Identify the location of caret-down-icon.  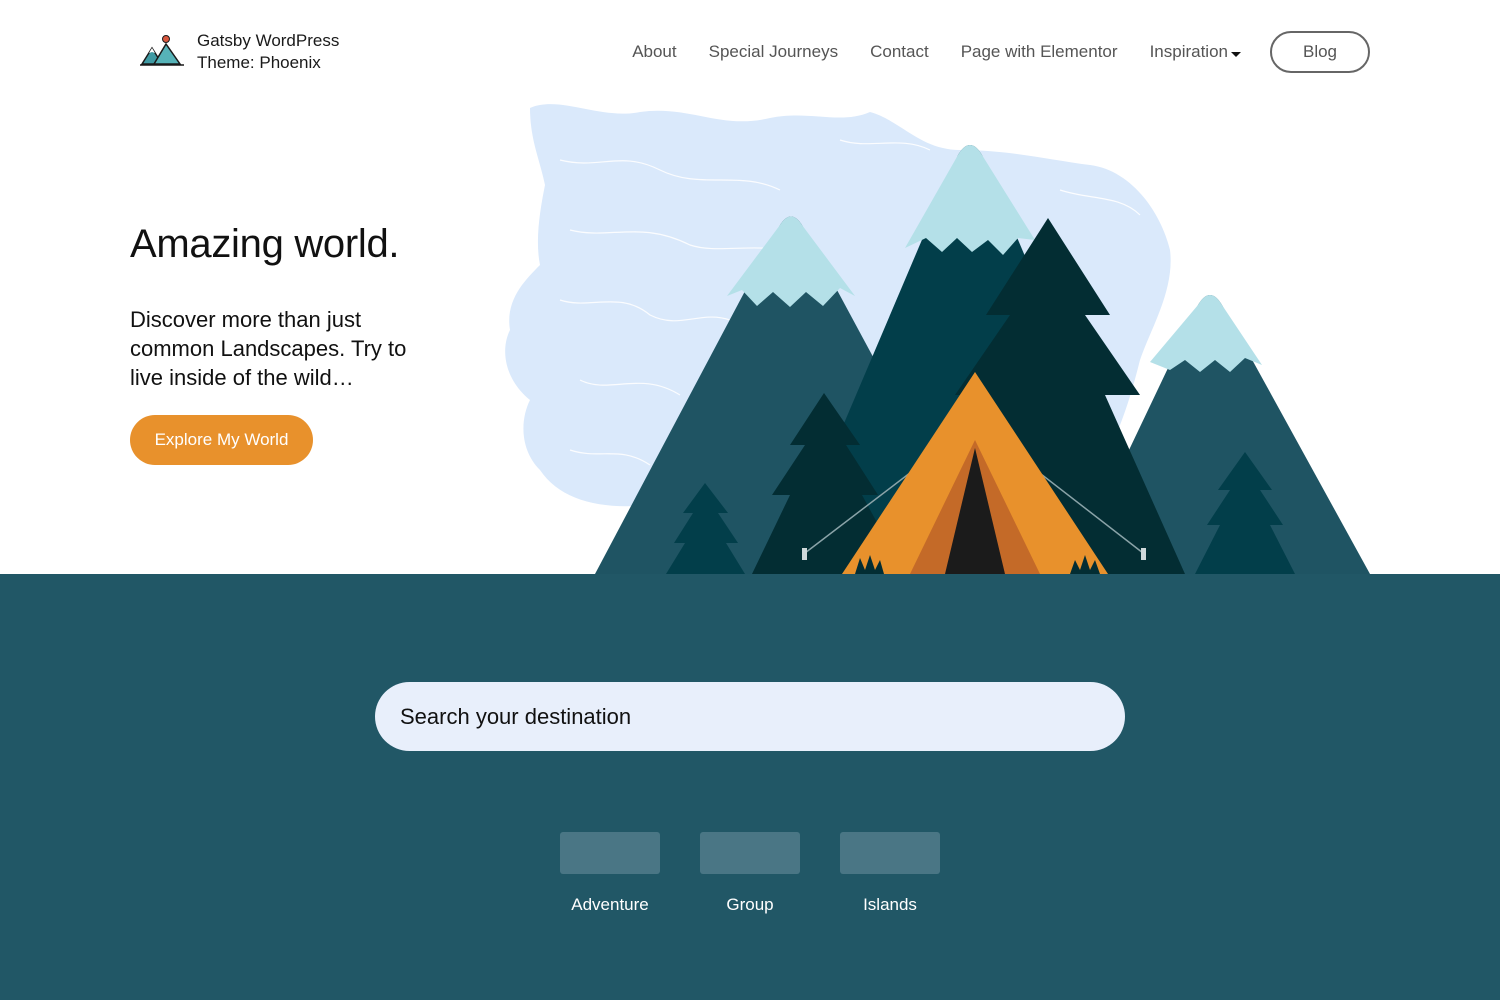
(1236, 54).